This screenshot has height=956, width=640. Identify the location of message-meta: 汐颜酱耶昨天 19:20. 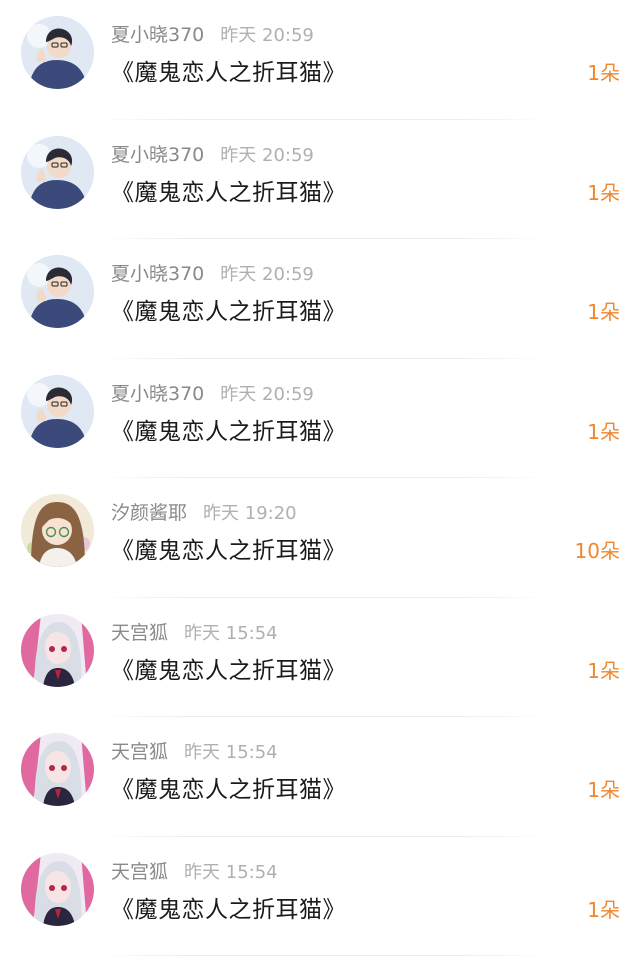
(204, 513).